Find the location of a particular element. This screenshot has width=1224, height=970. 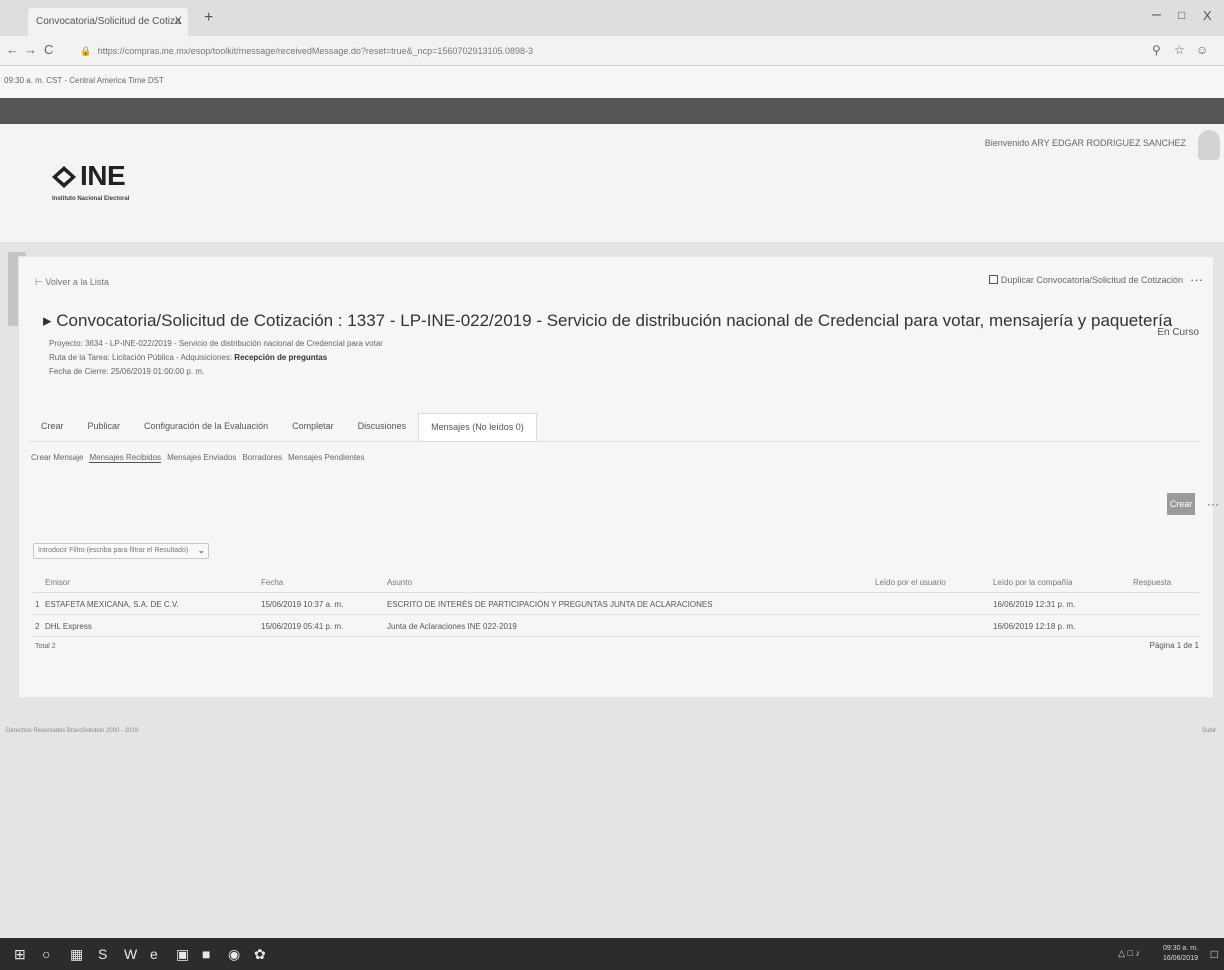

file-explorer-icon: ■ is located at coordinates (206, 954).